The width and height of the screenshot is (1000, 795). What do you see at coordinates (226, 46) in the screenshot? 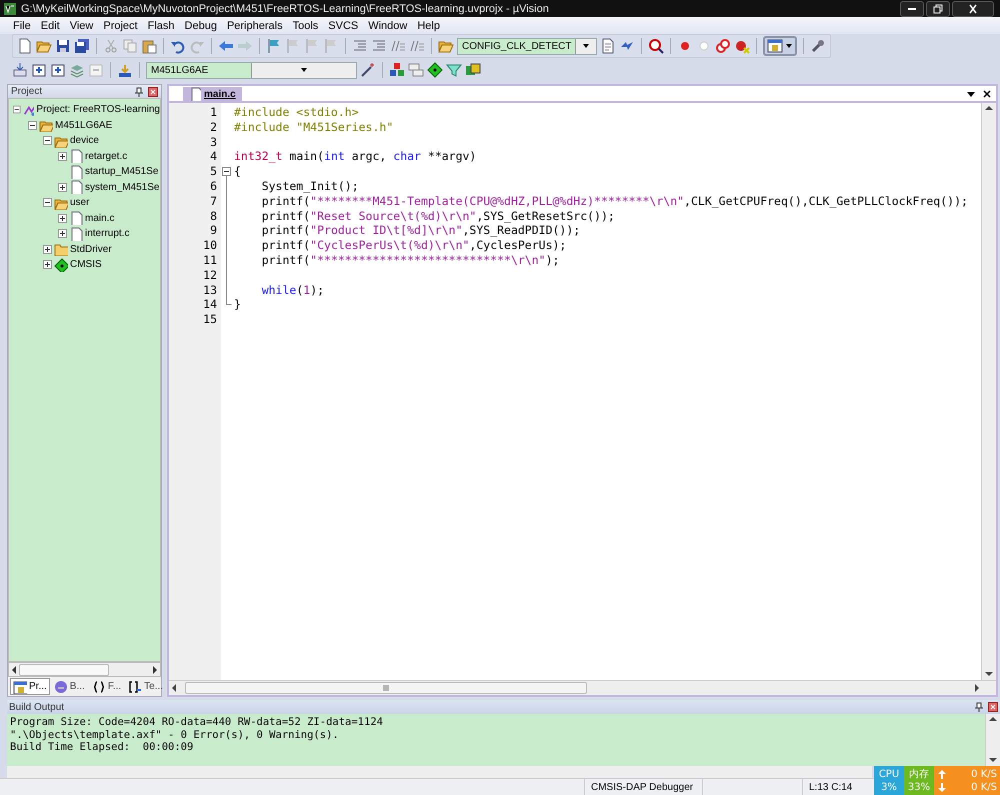
I see `back-arrow-icon` at bounding box center [226, 46].